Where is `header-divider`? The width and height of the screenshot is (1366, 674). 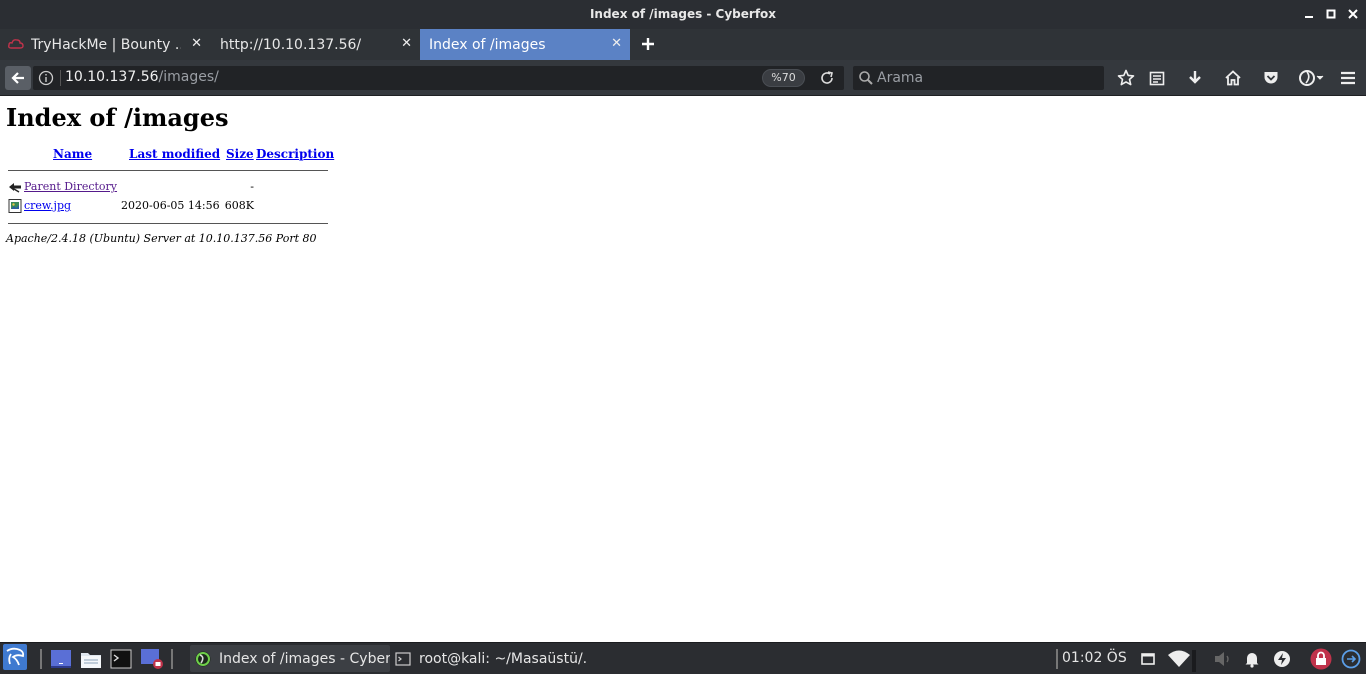
header-divider is located at coordinates (168, 170).